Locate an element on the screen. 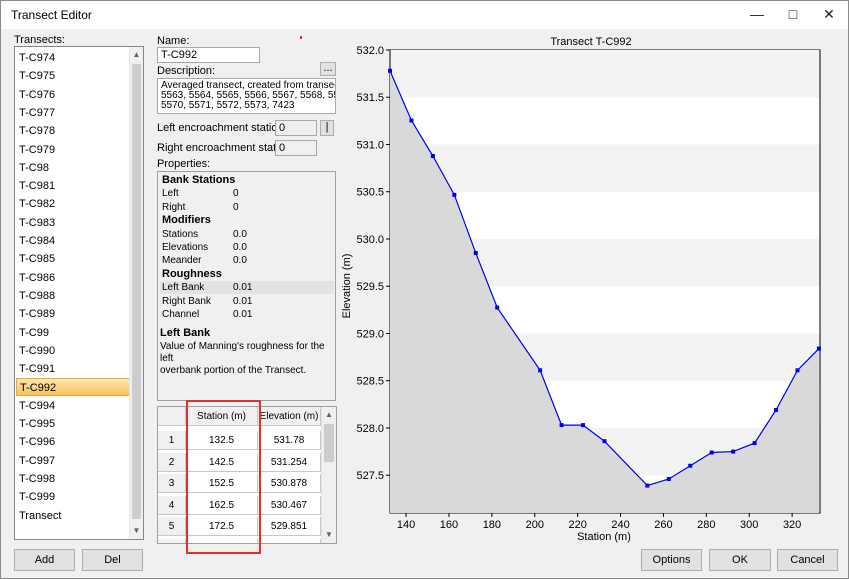 The height and width of the screenshot is (579, 849). x-tick-label: 140 is located at coordinates (406, 525).